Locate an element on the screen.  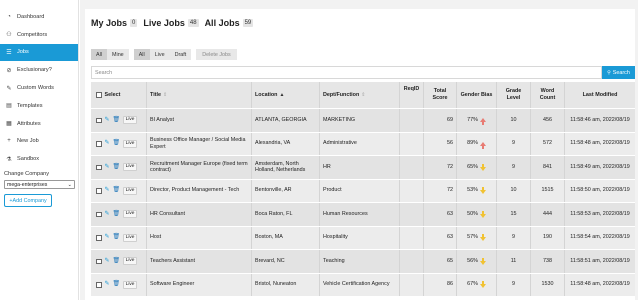
job-title-cell: Software Engineer is located at coordinates (199, 284).